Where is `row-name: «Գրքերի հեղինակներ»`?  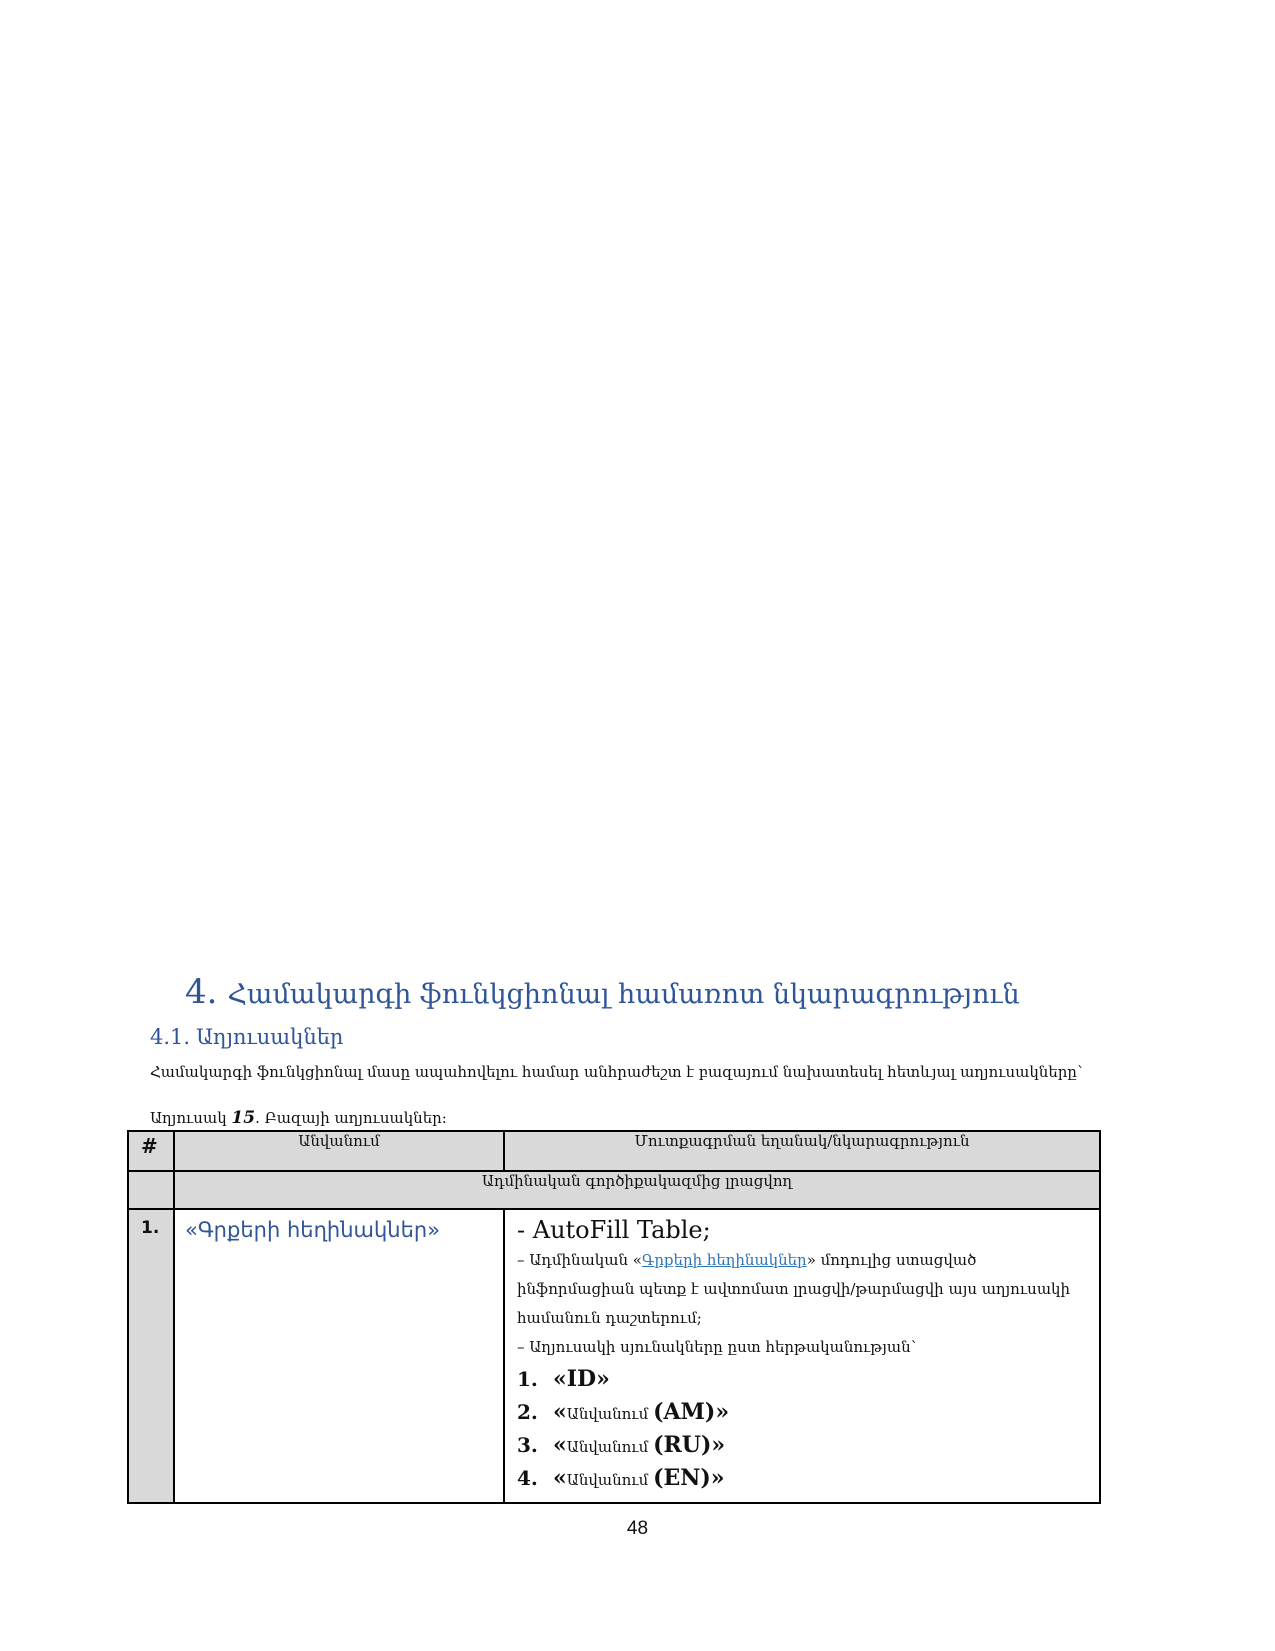
row-name: «Գրքերի հեղինակներ» is located at coordinates (339, 1356).